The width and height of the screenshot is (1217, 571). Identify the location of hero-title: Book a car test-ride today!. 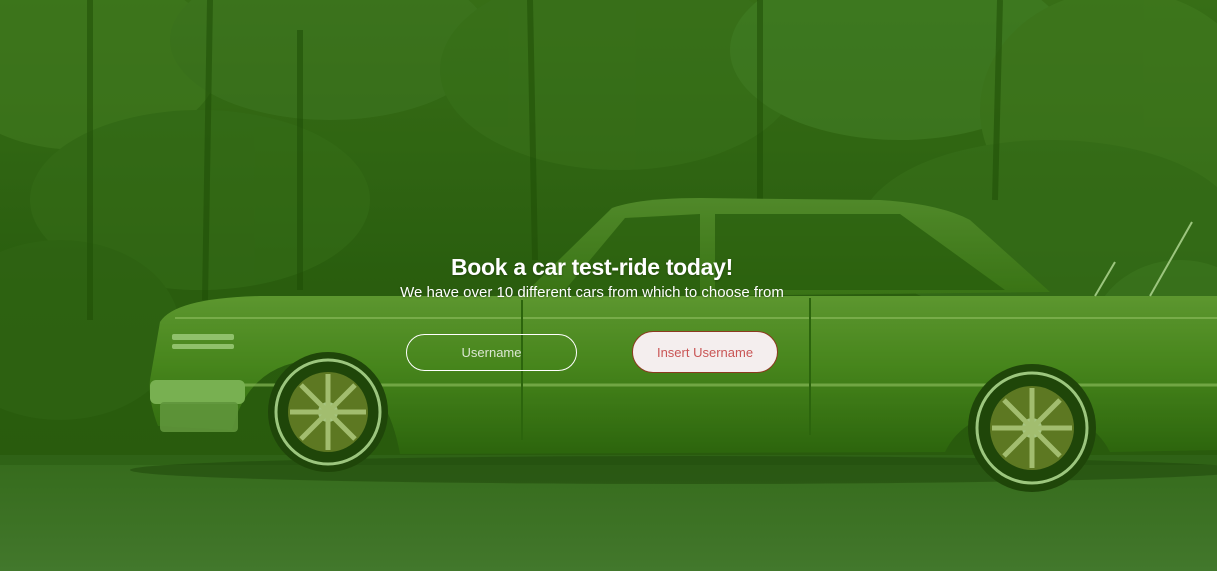
(592, 267).